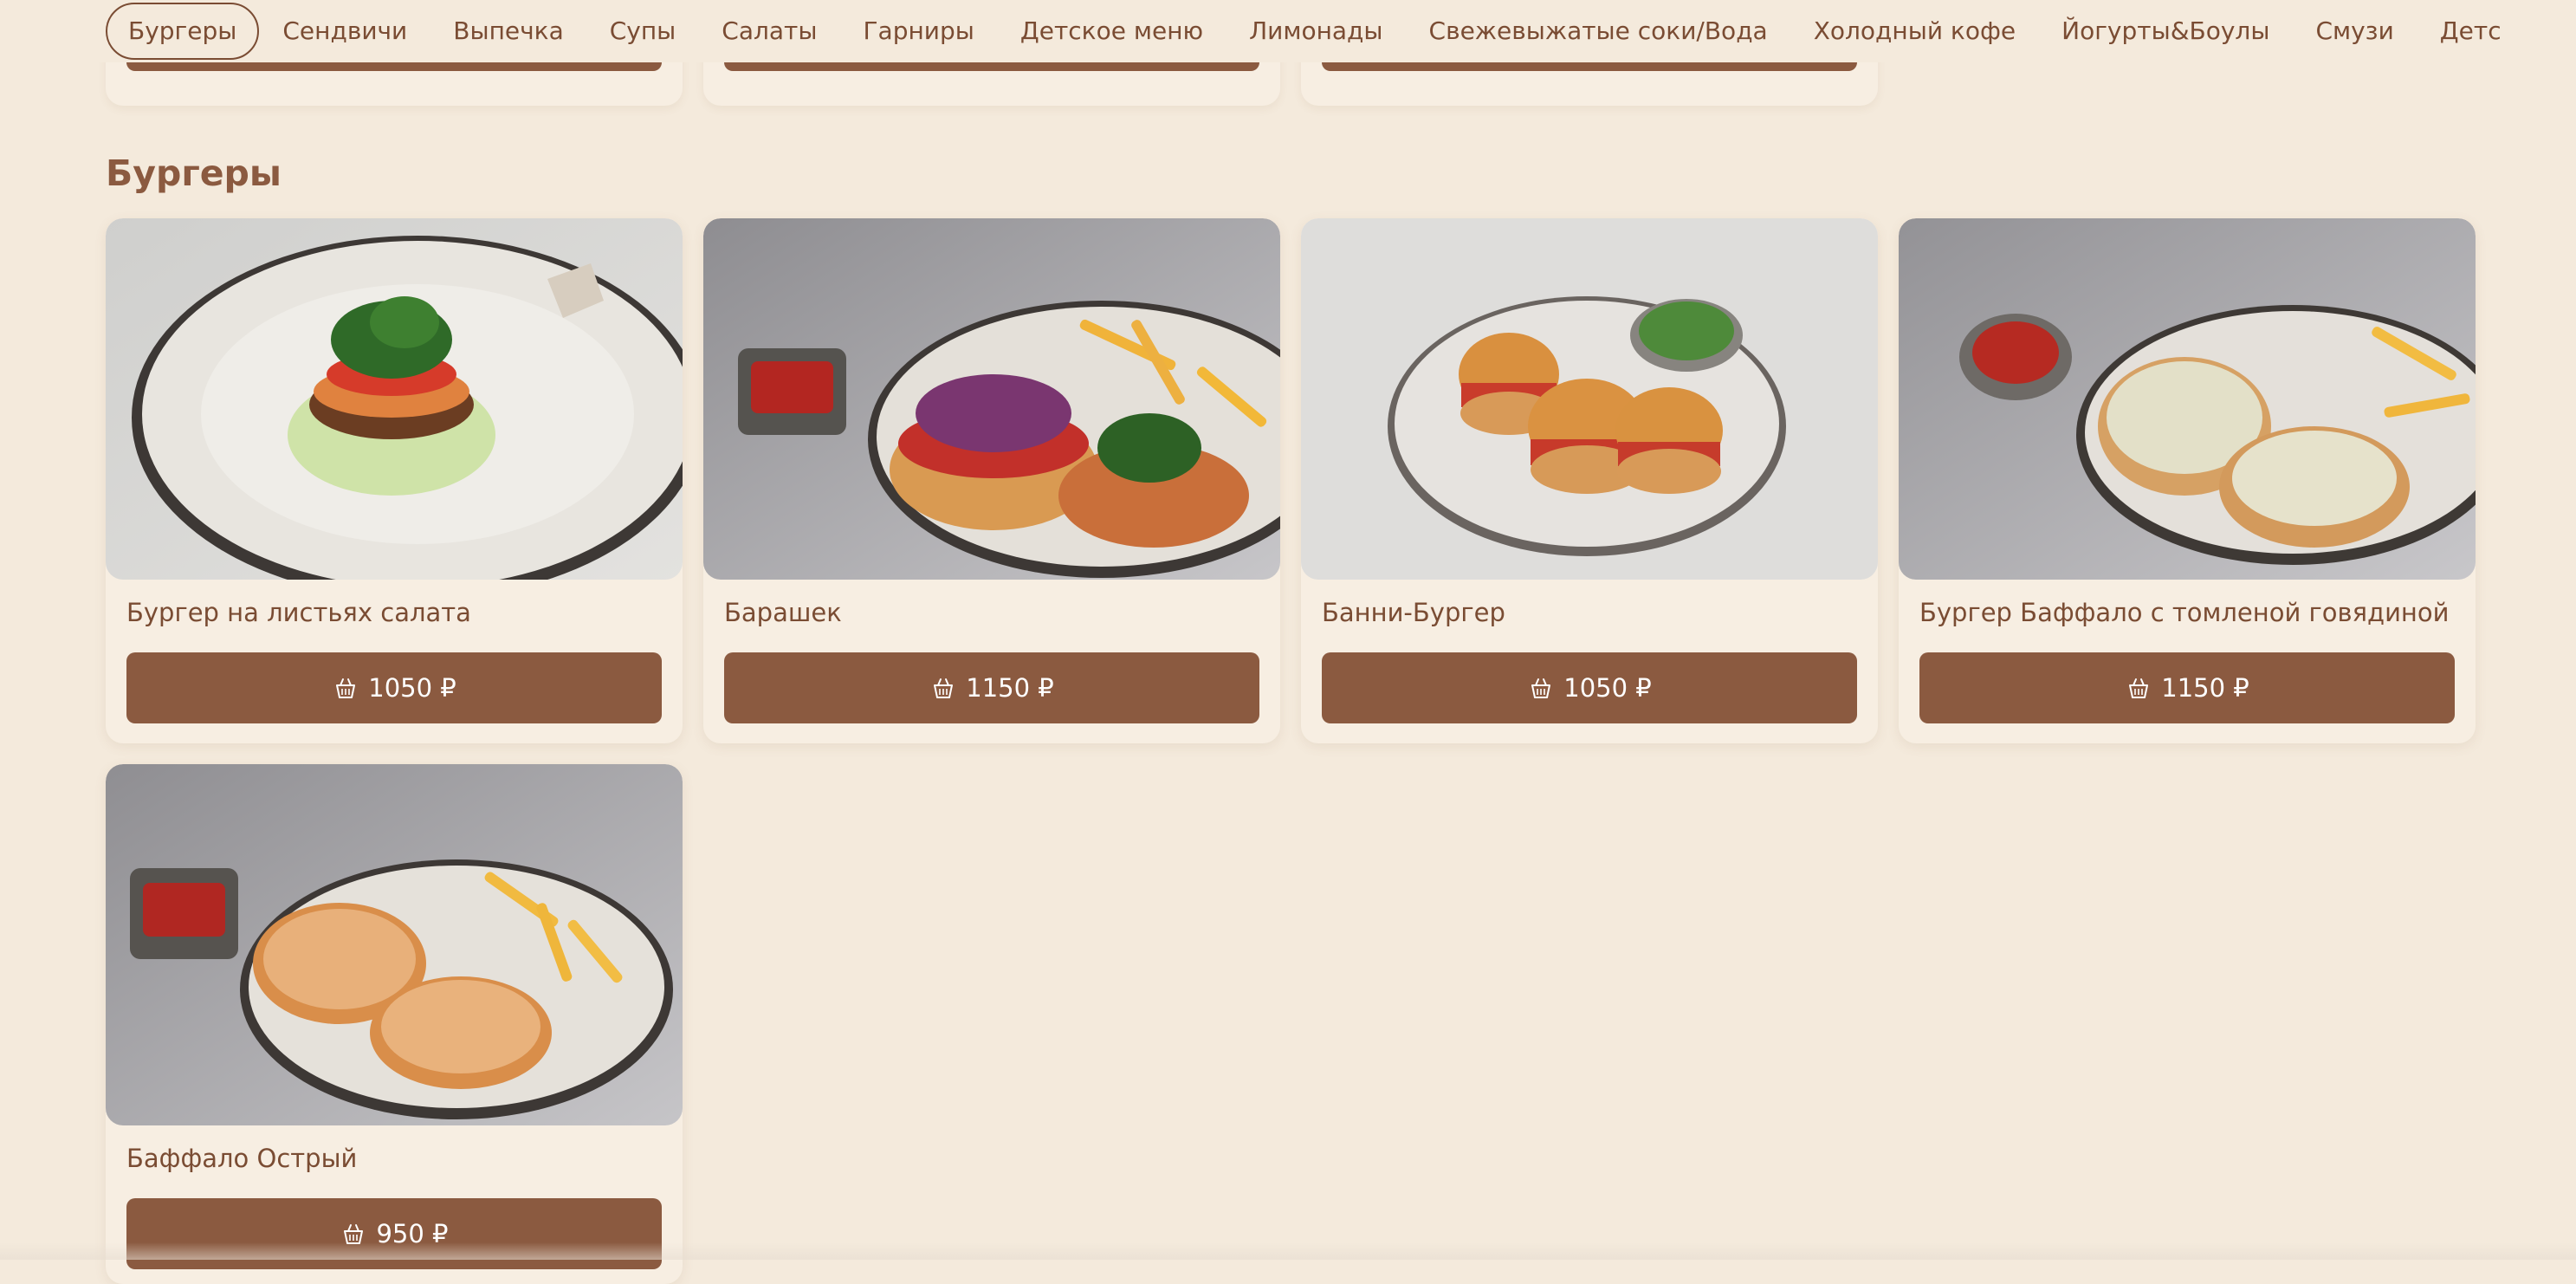  What do you see at coordinates (2354, 31) in the screenshot?
I see `category-smoothies: Смузи` at bounding box center [2354, 31].